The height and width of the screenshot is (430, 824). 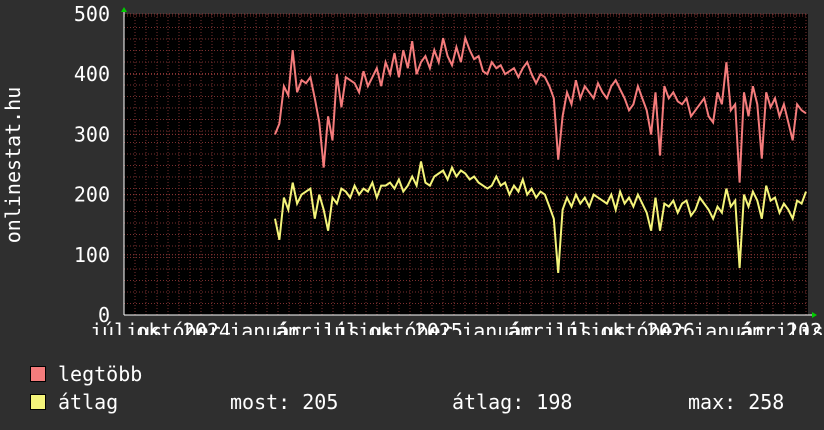 What do you see at coordinates (804, 327) in the screenshot?
I see `x-tick-label: 202` at bounding box center [804, 327].